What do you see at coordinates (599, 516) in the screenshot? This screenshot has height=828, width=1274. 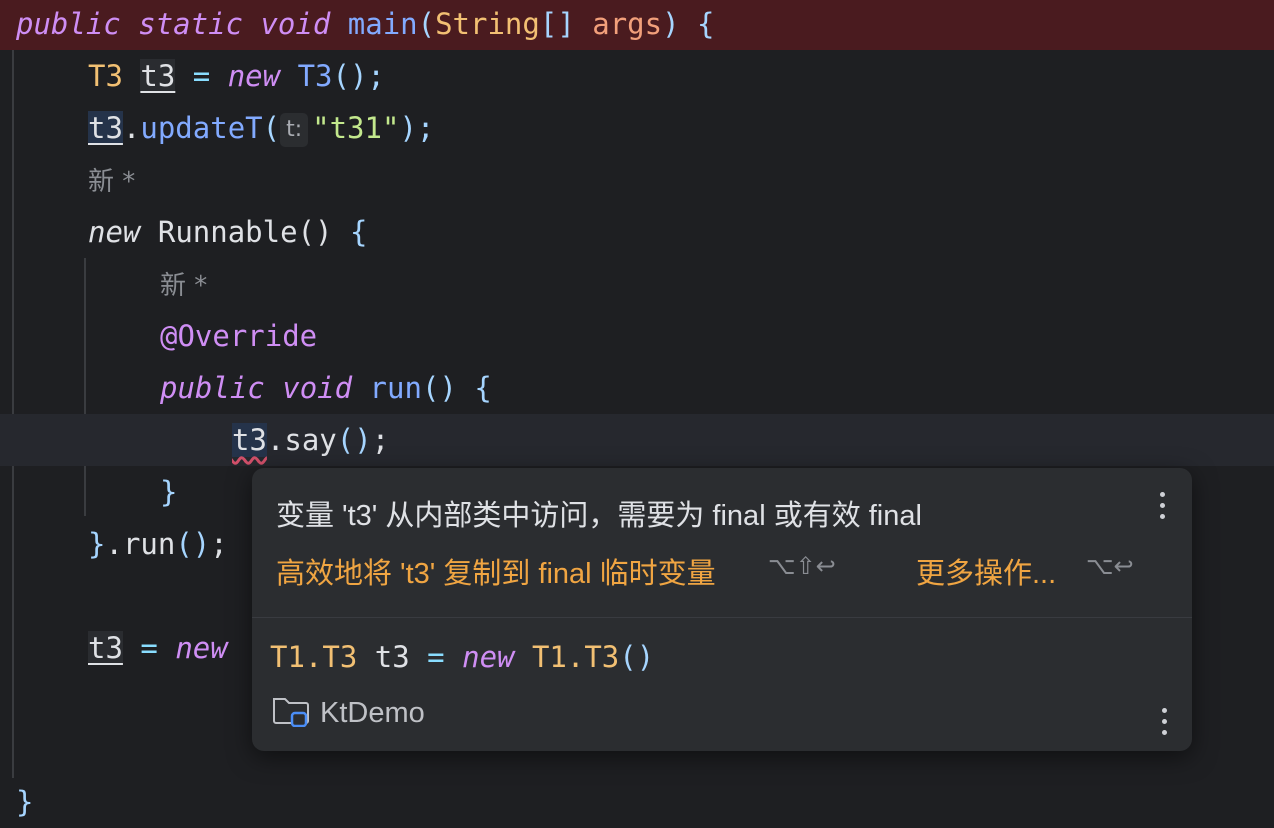 I see `error-message: 变量 't3' 从内部类中访问，需要为 final 或有效 final` at bounding box center [599, 516].